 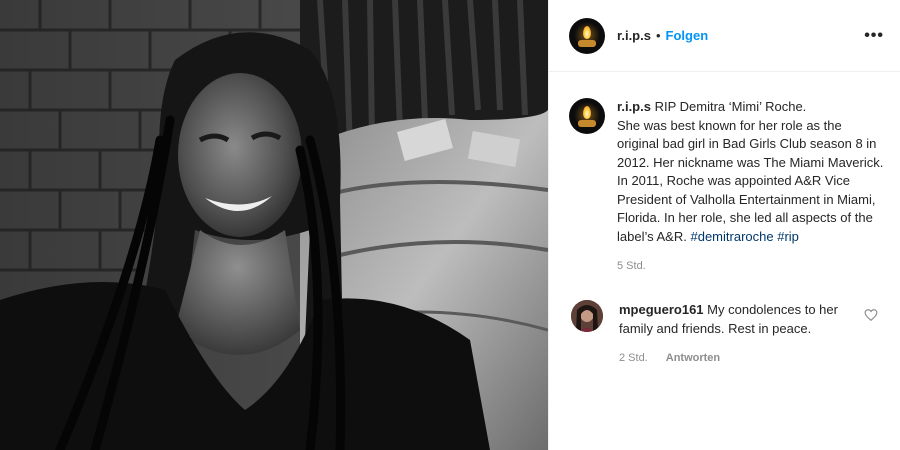 I want to click on hashtag-link: #demitraroche, so click(x=731, y=236).